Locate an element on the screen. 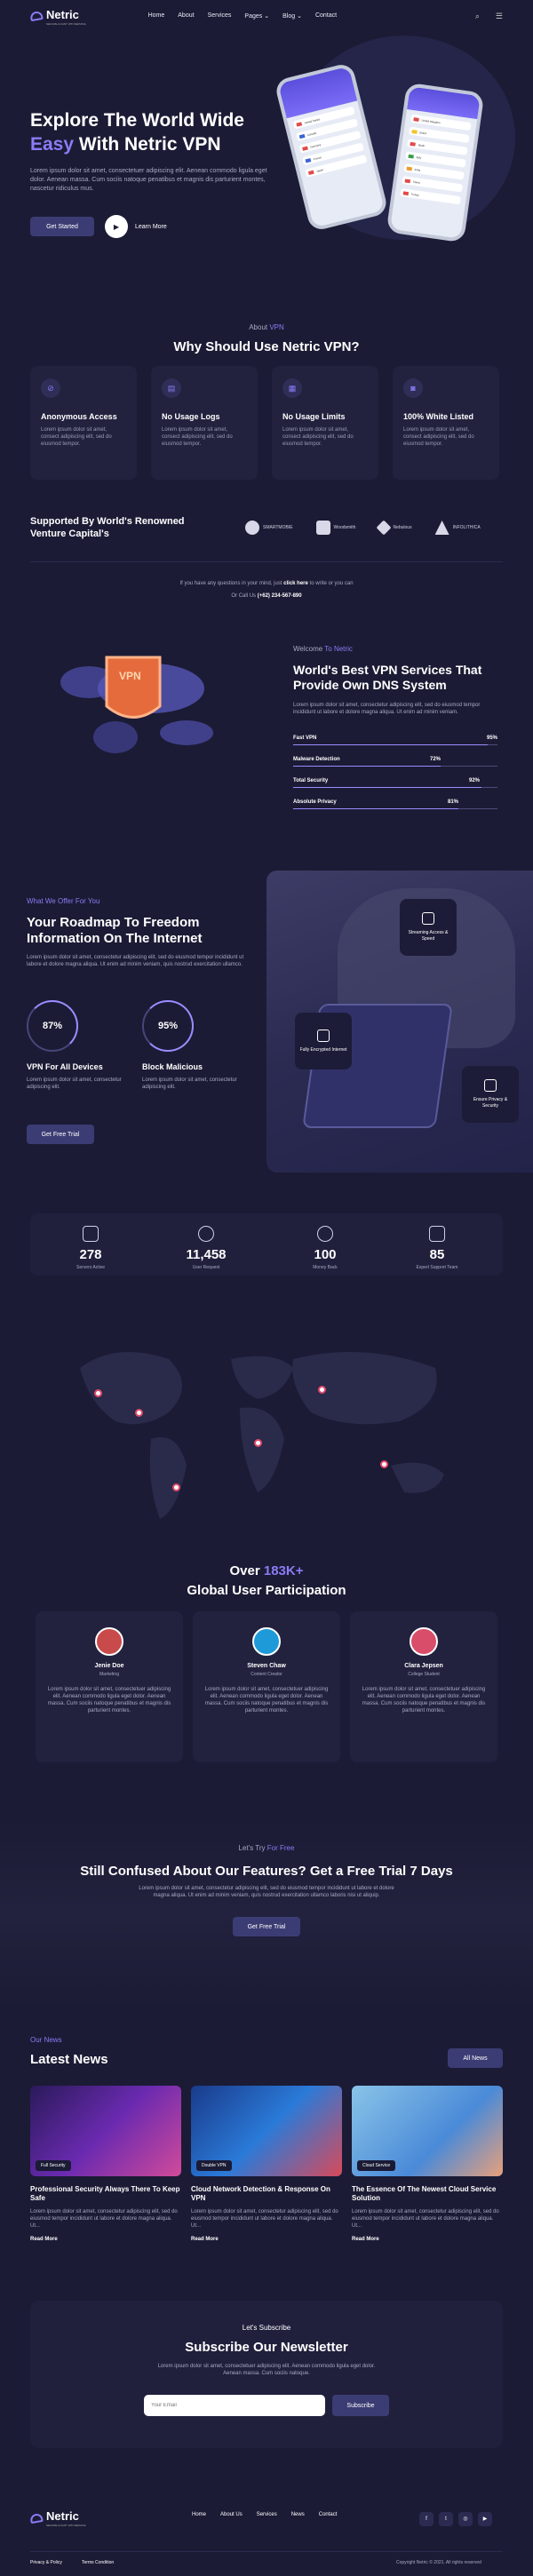  server-row-label: France is located at coordinates (317, 158).